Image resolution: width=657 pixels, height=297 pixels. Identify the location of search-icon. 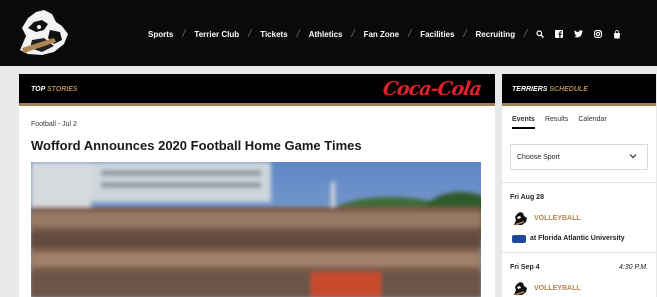
(540, 34).